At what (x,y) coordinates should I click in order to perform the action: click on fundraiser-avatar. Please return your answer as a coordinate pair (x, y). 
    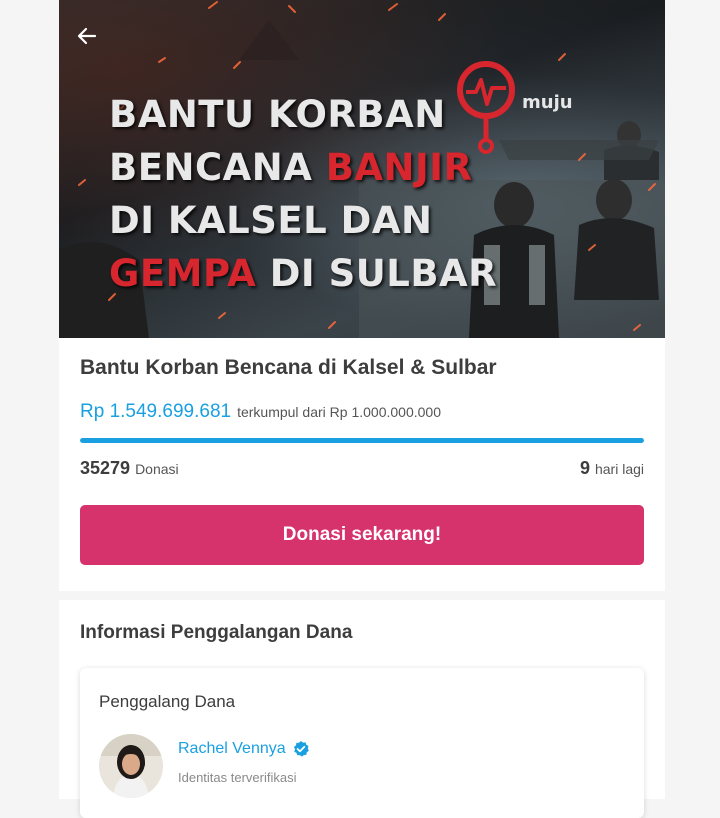
    Looking at the image, I should click on (131, 766).